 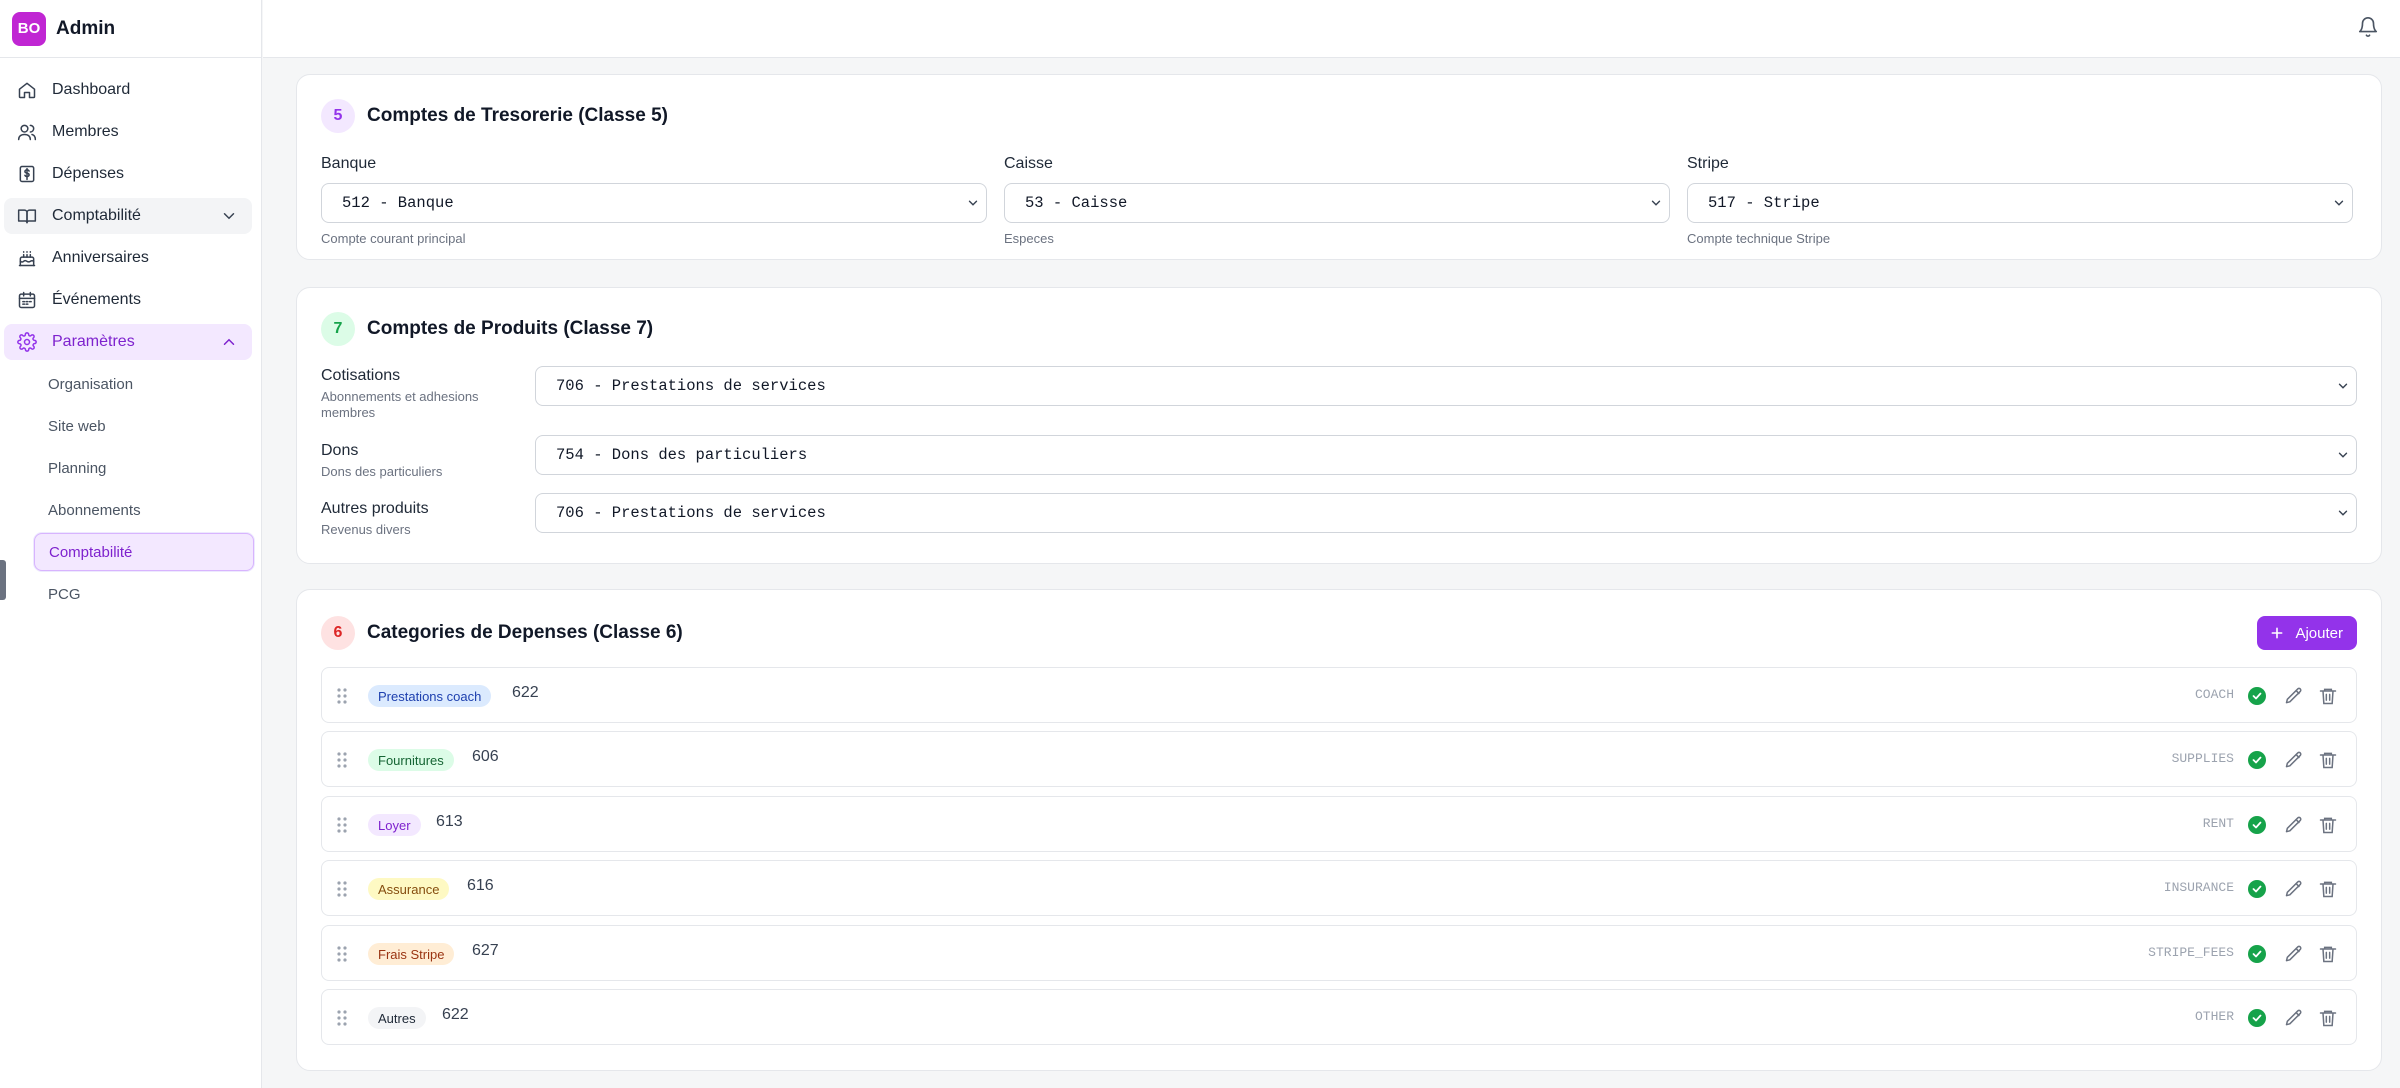 What do you see at coordinates (91, 384) in the screenshot?
I see `sidebar-subitem-label: Organisation` at bounding box center [91, 384].